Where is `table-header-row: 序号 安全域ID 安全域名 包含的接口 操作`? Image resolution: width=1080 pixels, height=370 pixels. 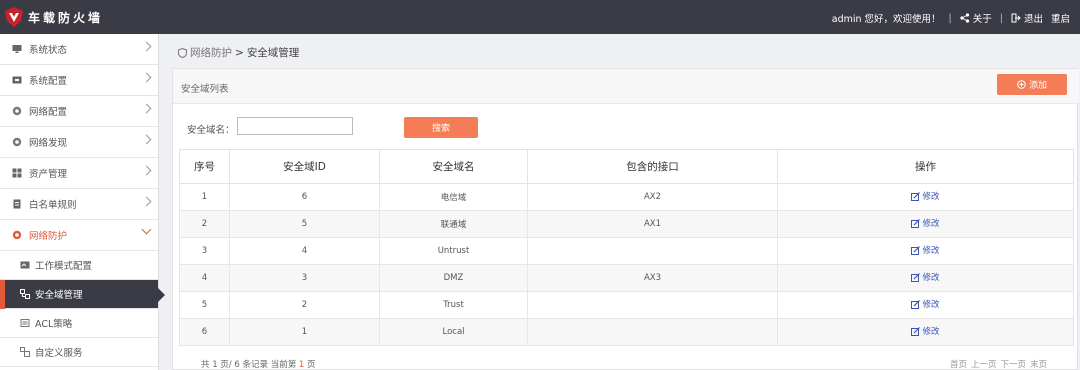
table-header-row: 序号 安全域ID 安全域名 包含的接口 操作 is located at coordinates (626, 166).